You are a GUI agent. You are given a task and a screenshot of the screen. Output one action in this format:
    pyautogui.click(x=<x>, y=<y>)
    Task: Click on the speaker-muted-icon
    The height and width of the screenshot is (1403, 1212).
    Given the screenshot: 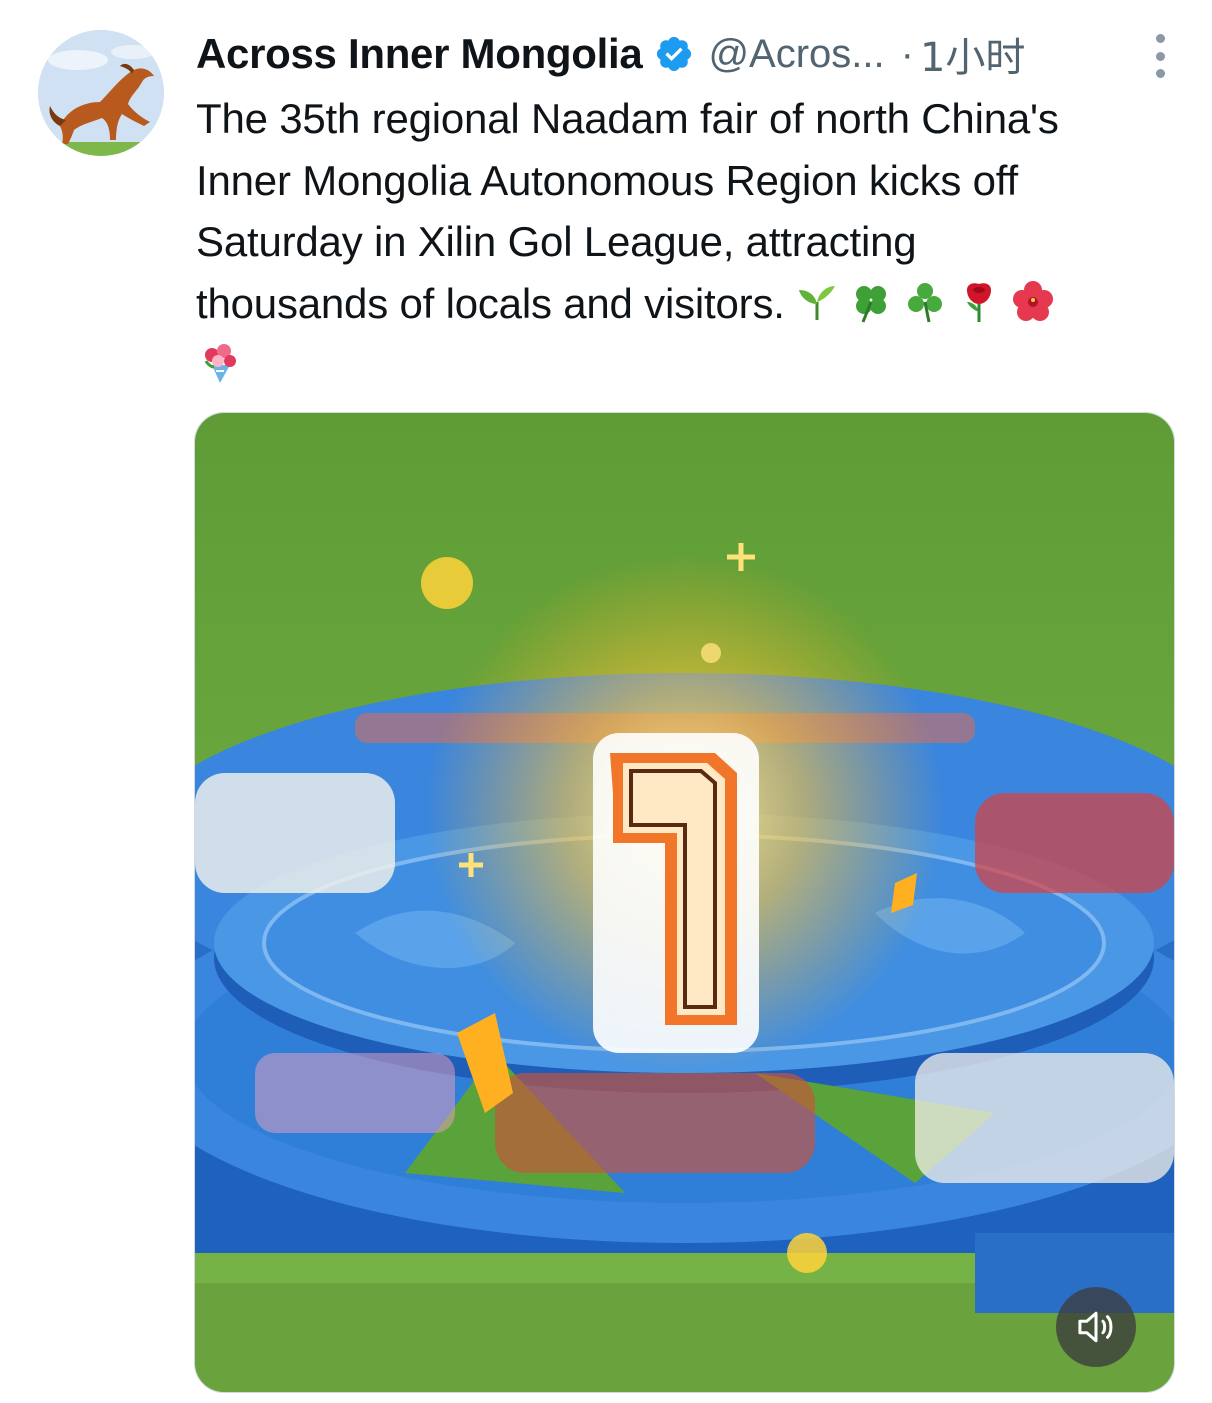 What is the action you would take?
    pyautogui.click(x=1095, y=1327)
    